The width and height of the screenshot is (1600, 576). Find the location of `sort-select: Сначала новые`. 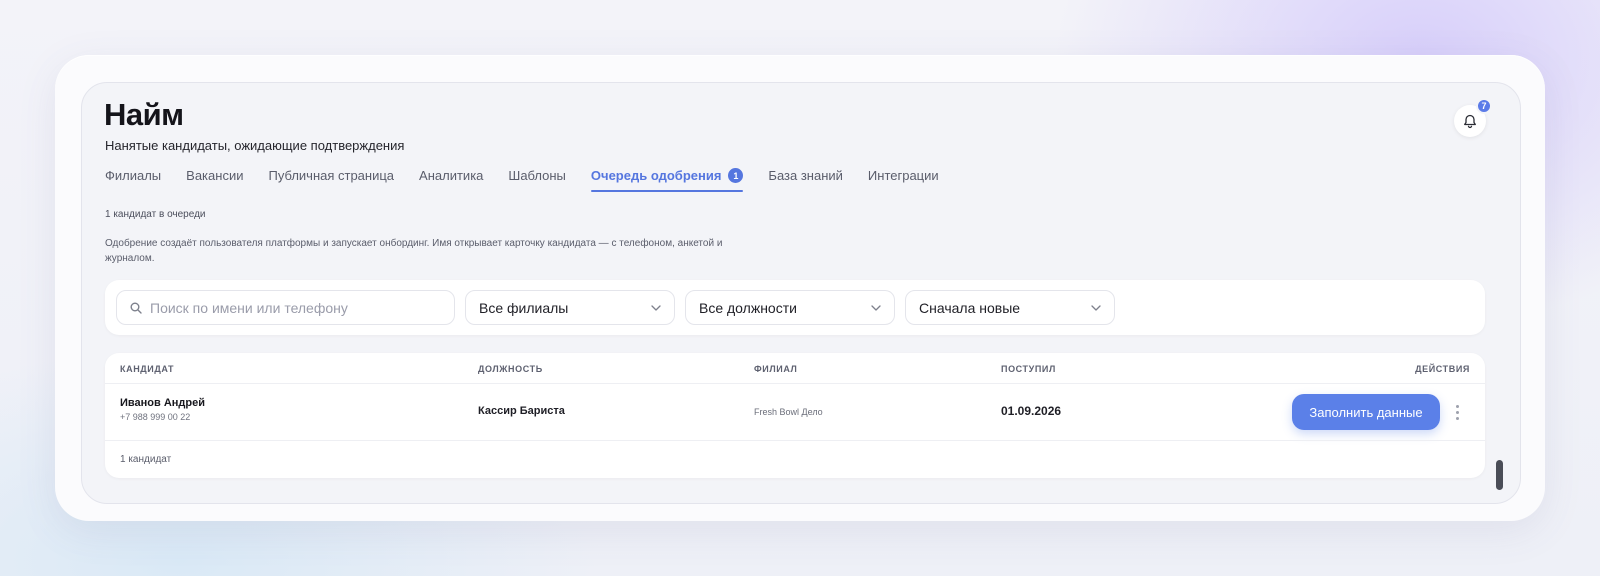

sort-select: Сначала новые is located at coordinates (1010, 307).